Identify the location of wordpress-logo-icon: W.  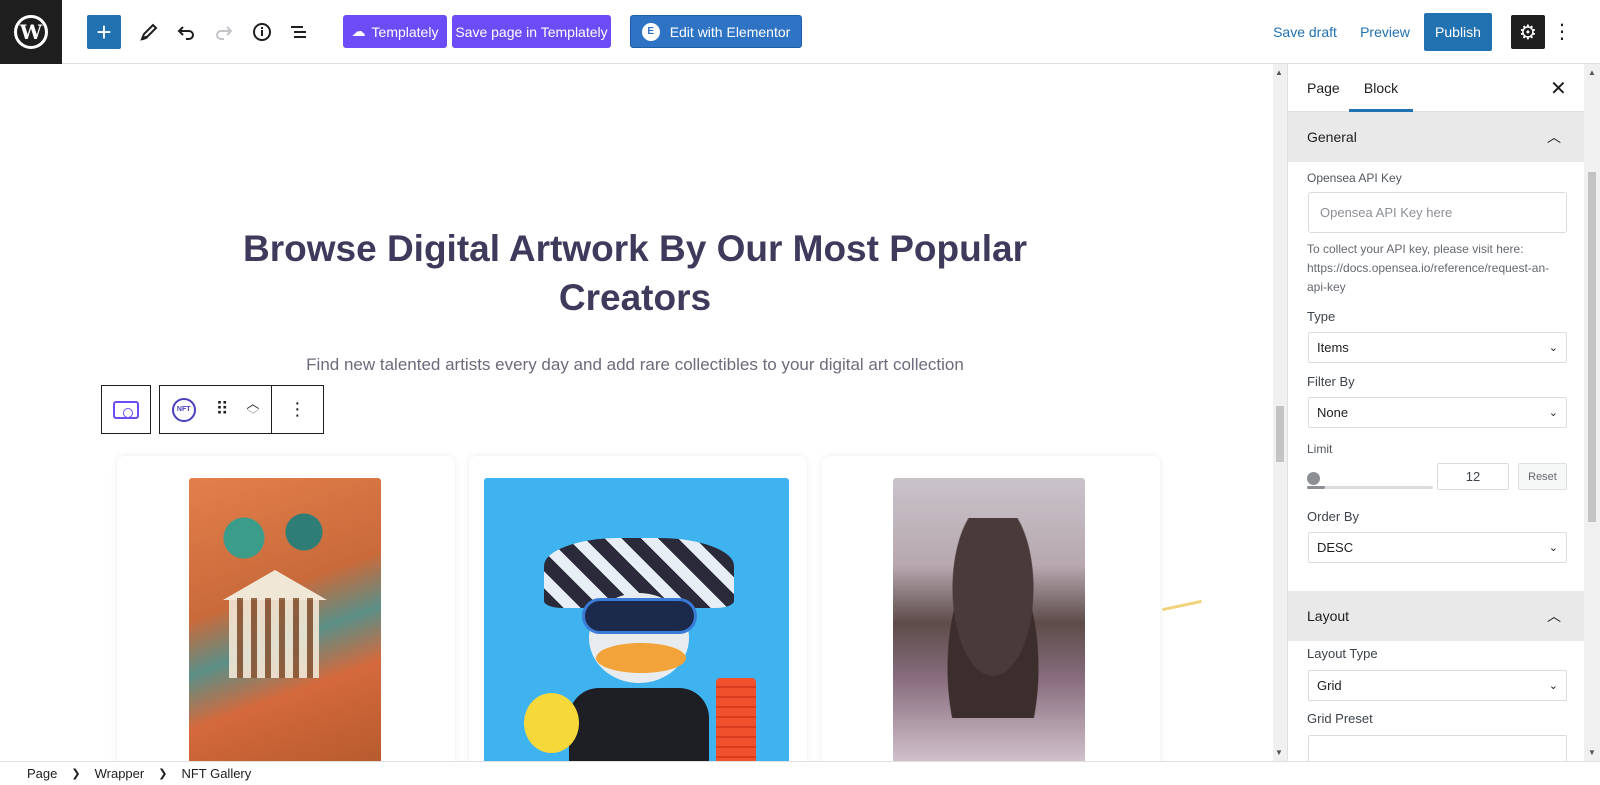
(31, 32).